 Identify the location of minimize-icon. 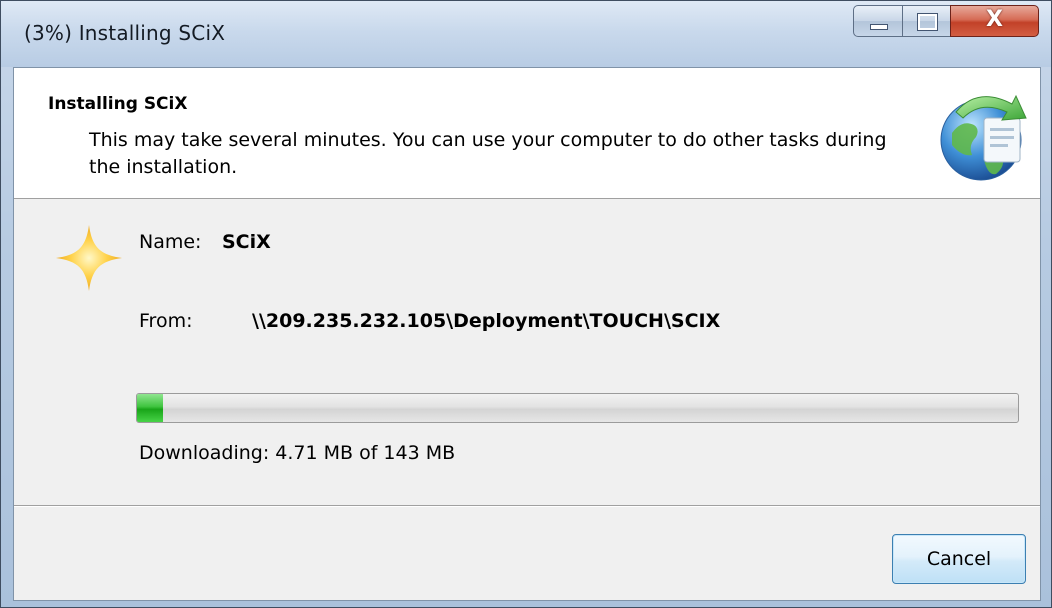
(879, 27).